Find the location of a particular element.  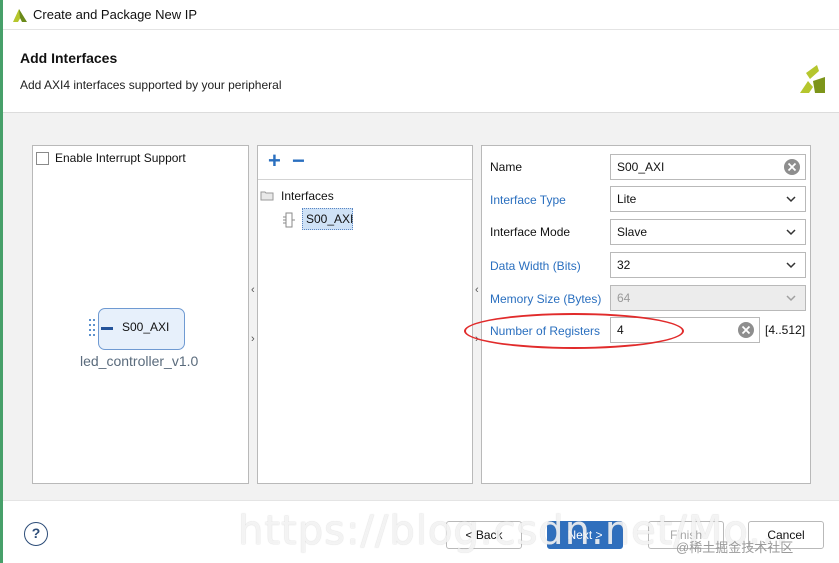

tree-item-s00-axi: S00_AXI is located at coordinates (327, 219).